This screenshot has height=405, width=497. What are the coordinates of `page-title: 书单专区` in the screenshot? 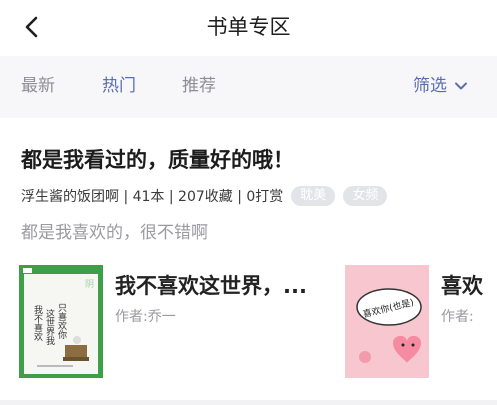 It's located at (248, 27).